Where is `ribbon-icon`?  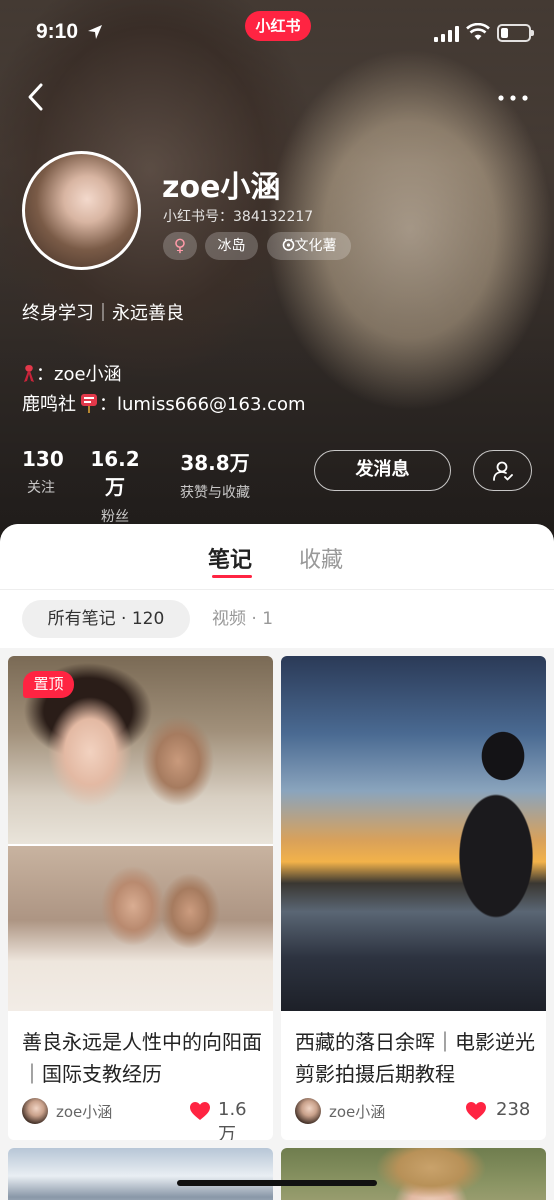
ribbon-icon is located at coordinates (29, 373).